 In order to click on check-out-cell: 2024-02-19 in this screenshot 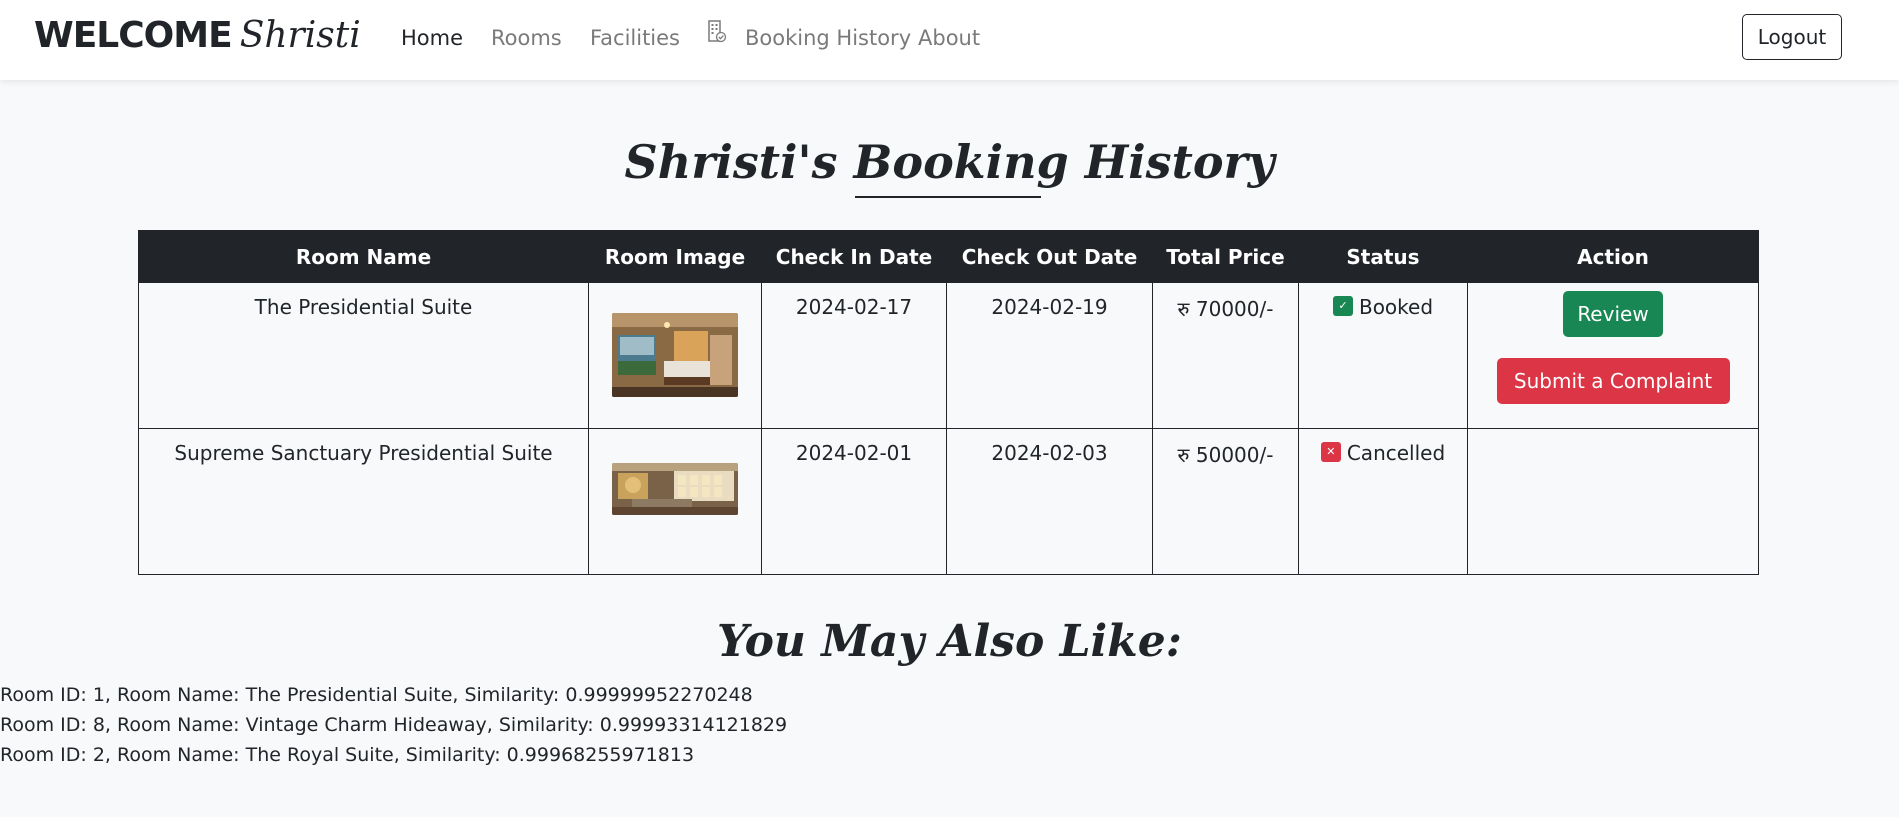, I will do `click(1049, 355)`.